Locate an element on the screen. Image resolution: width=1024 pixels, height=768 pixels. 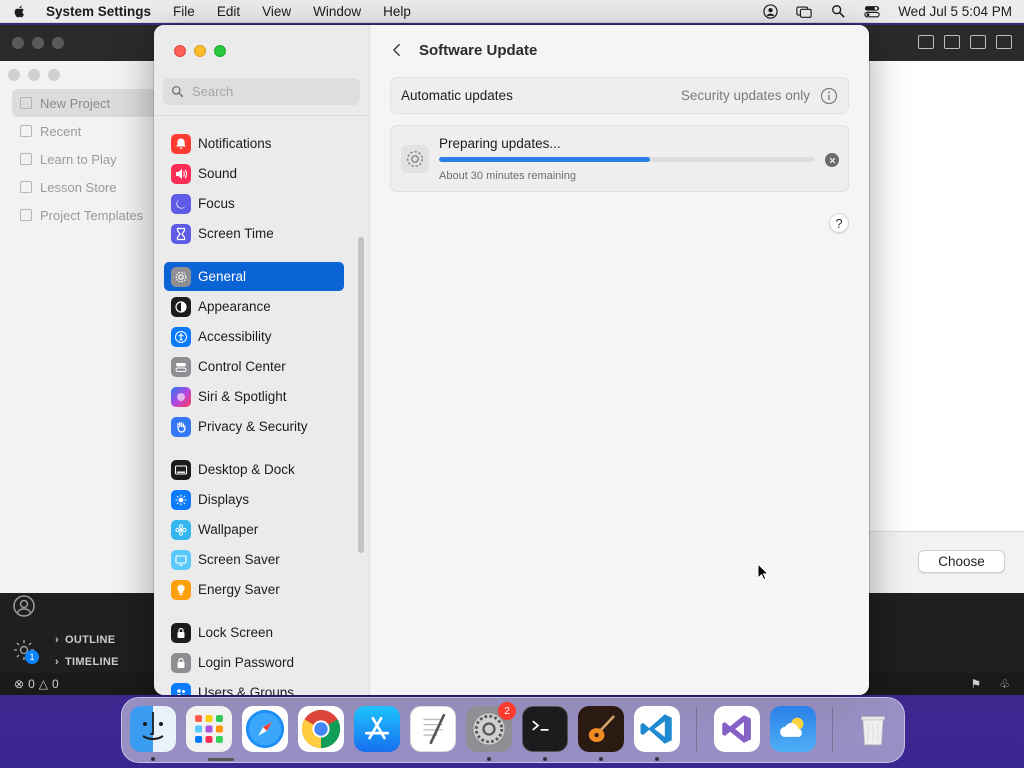
notifications-bell-icon: ♧ is located at coordinates (1004, 684).